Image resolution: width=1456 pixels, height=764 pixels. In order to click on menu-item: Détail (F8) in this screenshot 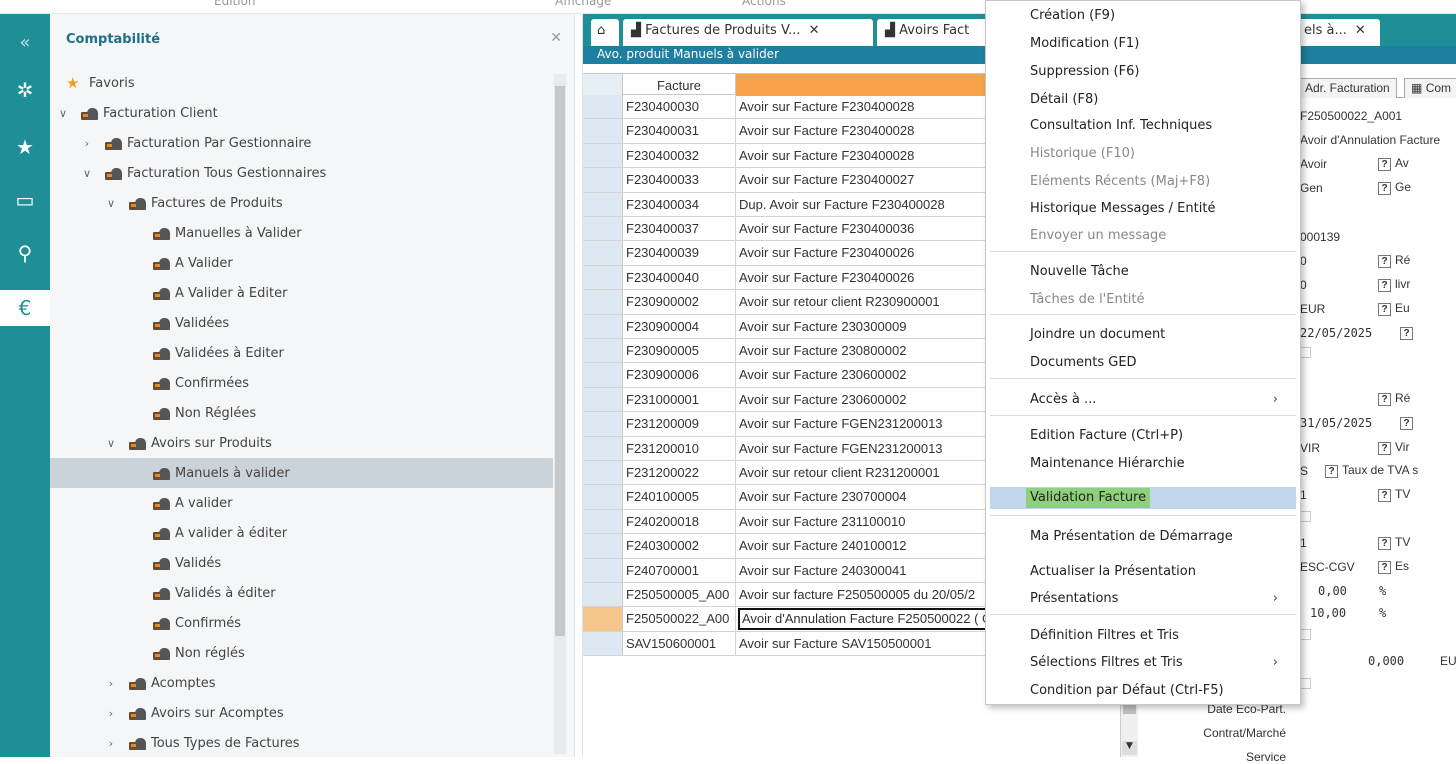, I will do `click(1143, 100)`.